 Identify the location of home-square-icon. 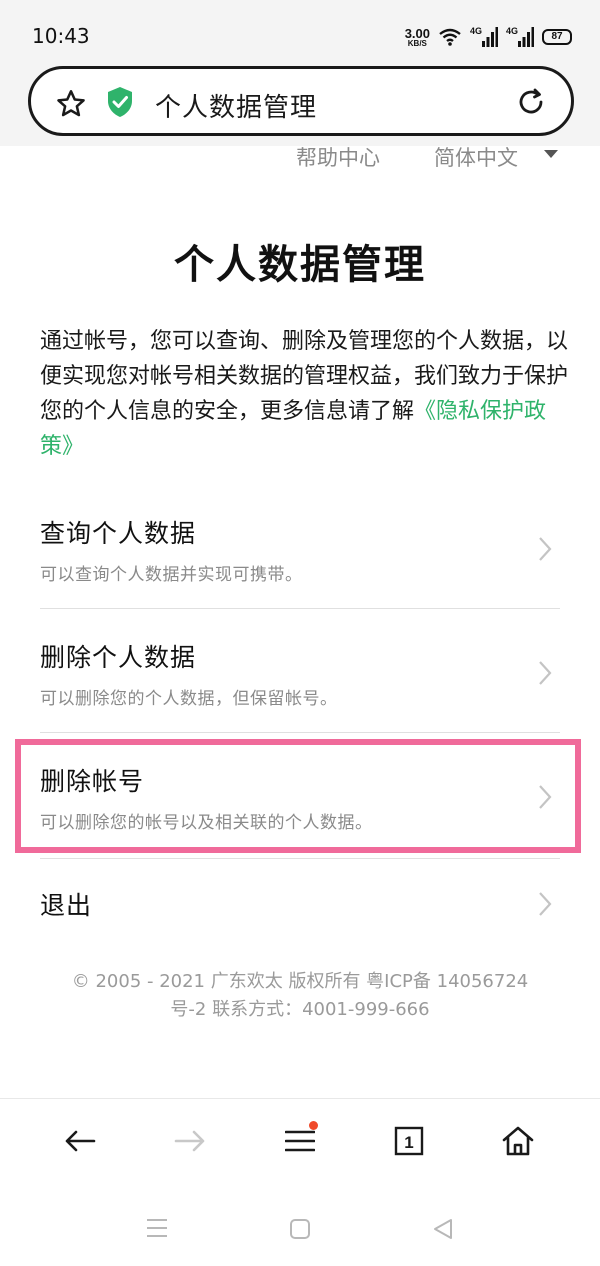
(300, 1229).